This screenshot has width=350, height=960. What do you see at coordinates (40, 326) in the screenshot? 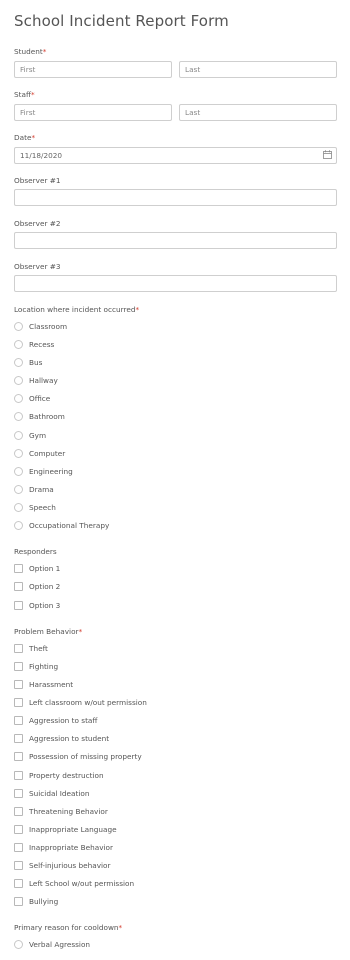
I see `location-option: Classroom` at bounding box center [40, 326].